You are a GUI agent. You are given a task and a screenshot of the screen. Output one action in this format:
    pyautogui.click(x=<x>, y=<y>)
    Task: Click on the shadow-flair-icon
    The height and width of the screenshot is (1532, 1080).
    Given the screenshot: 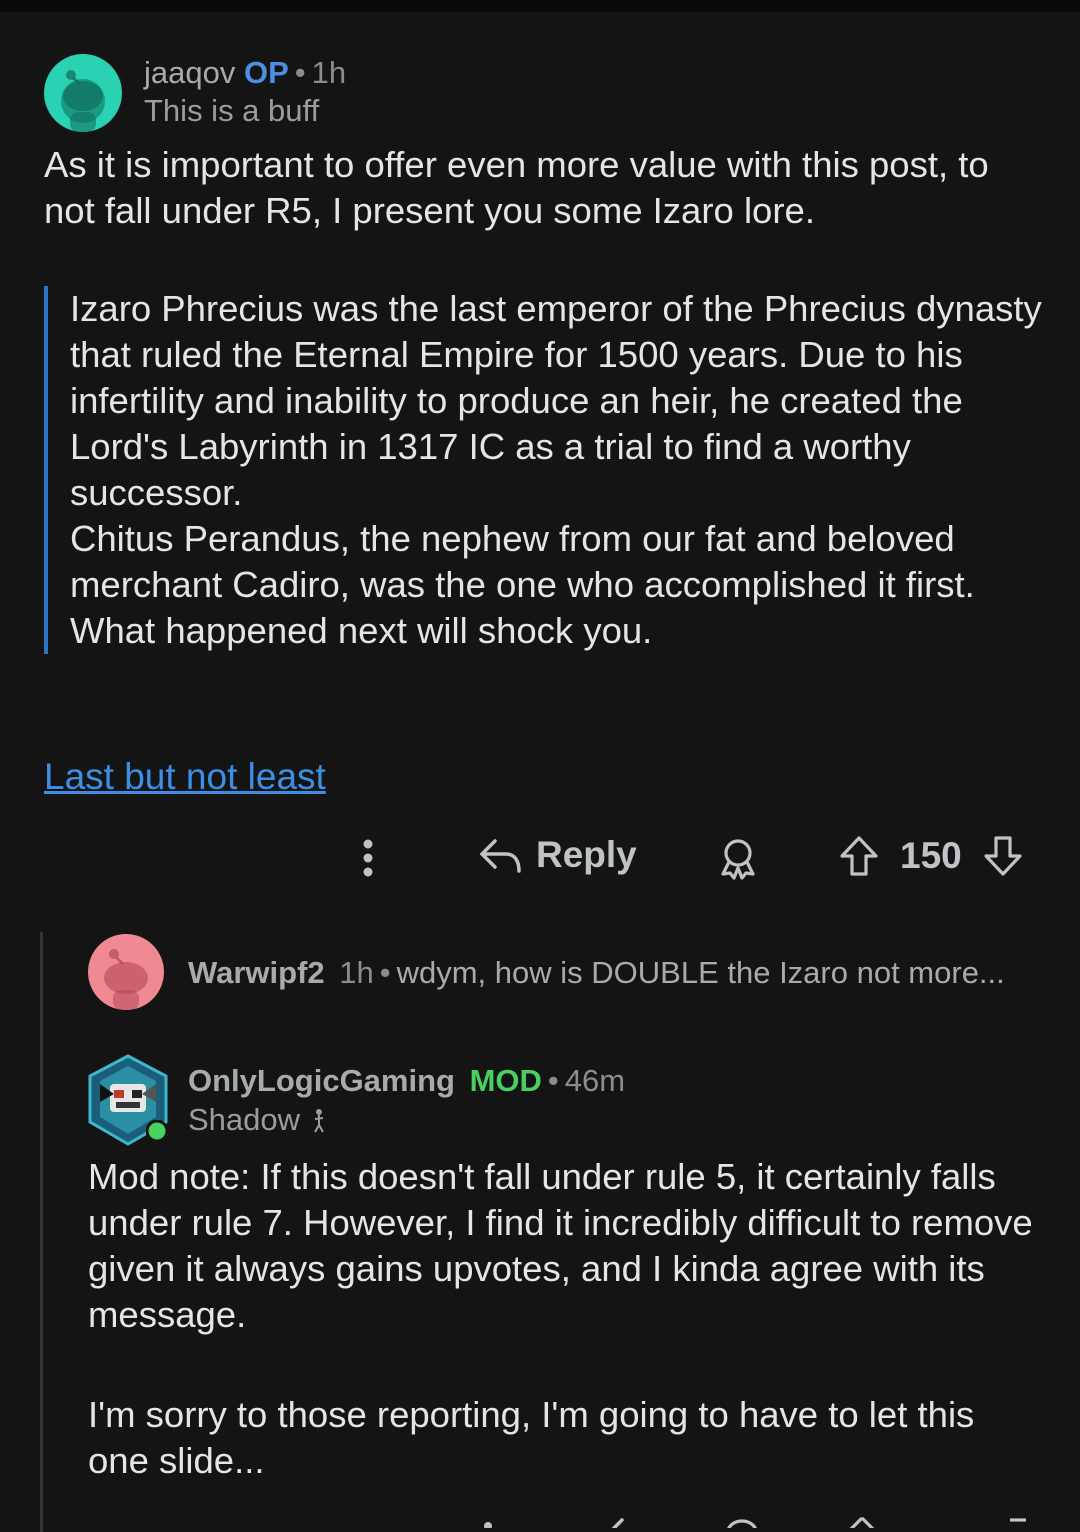 What is the action you would take?
    pyautogui.click(x=319, y=1121)
    